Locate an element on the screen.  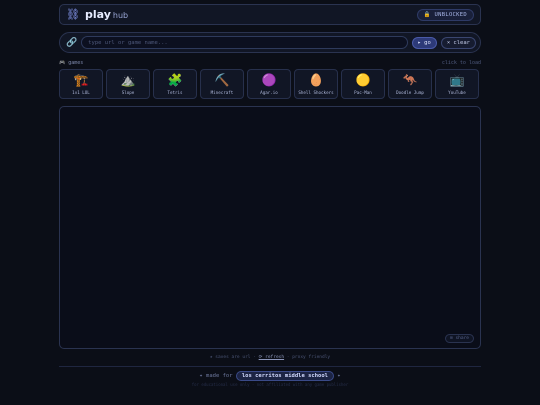
game-tile: 🟡 Pac-Man is located at coordinates (363, 84).